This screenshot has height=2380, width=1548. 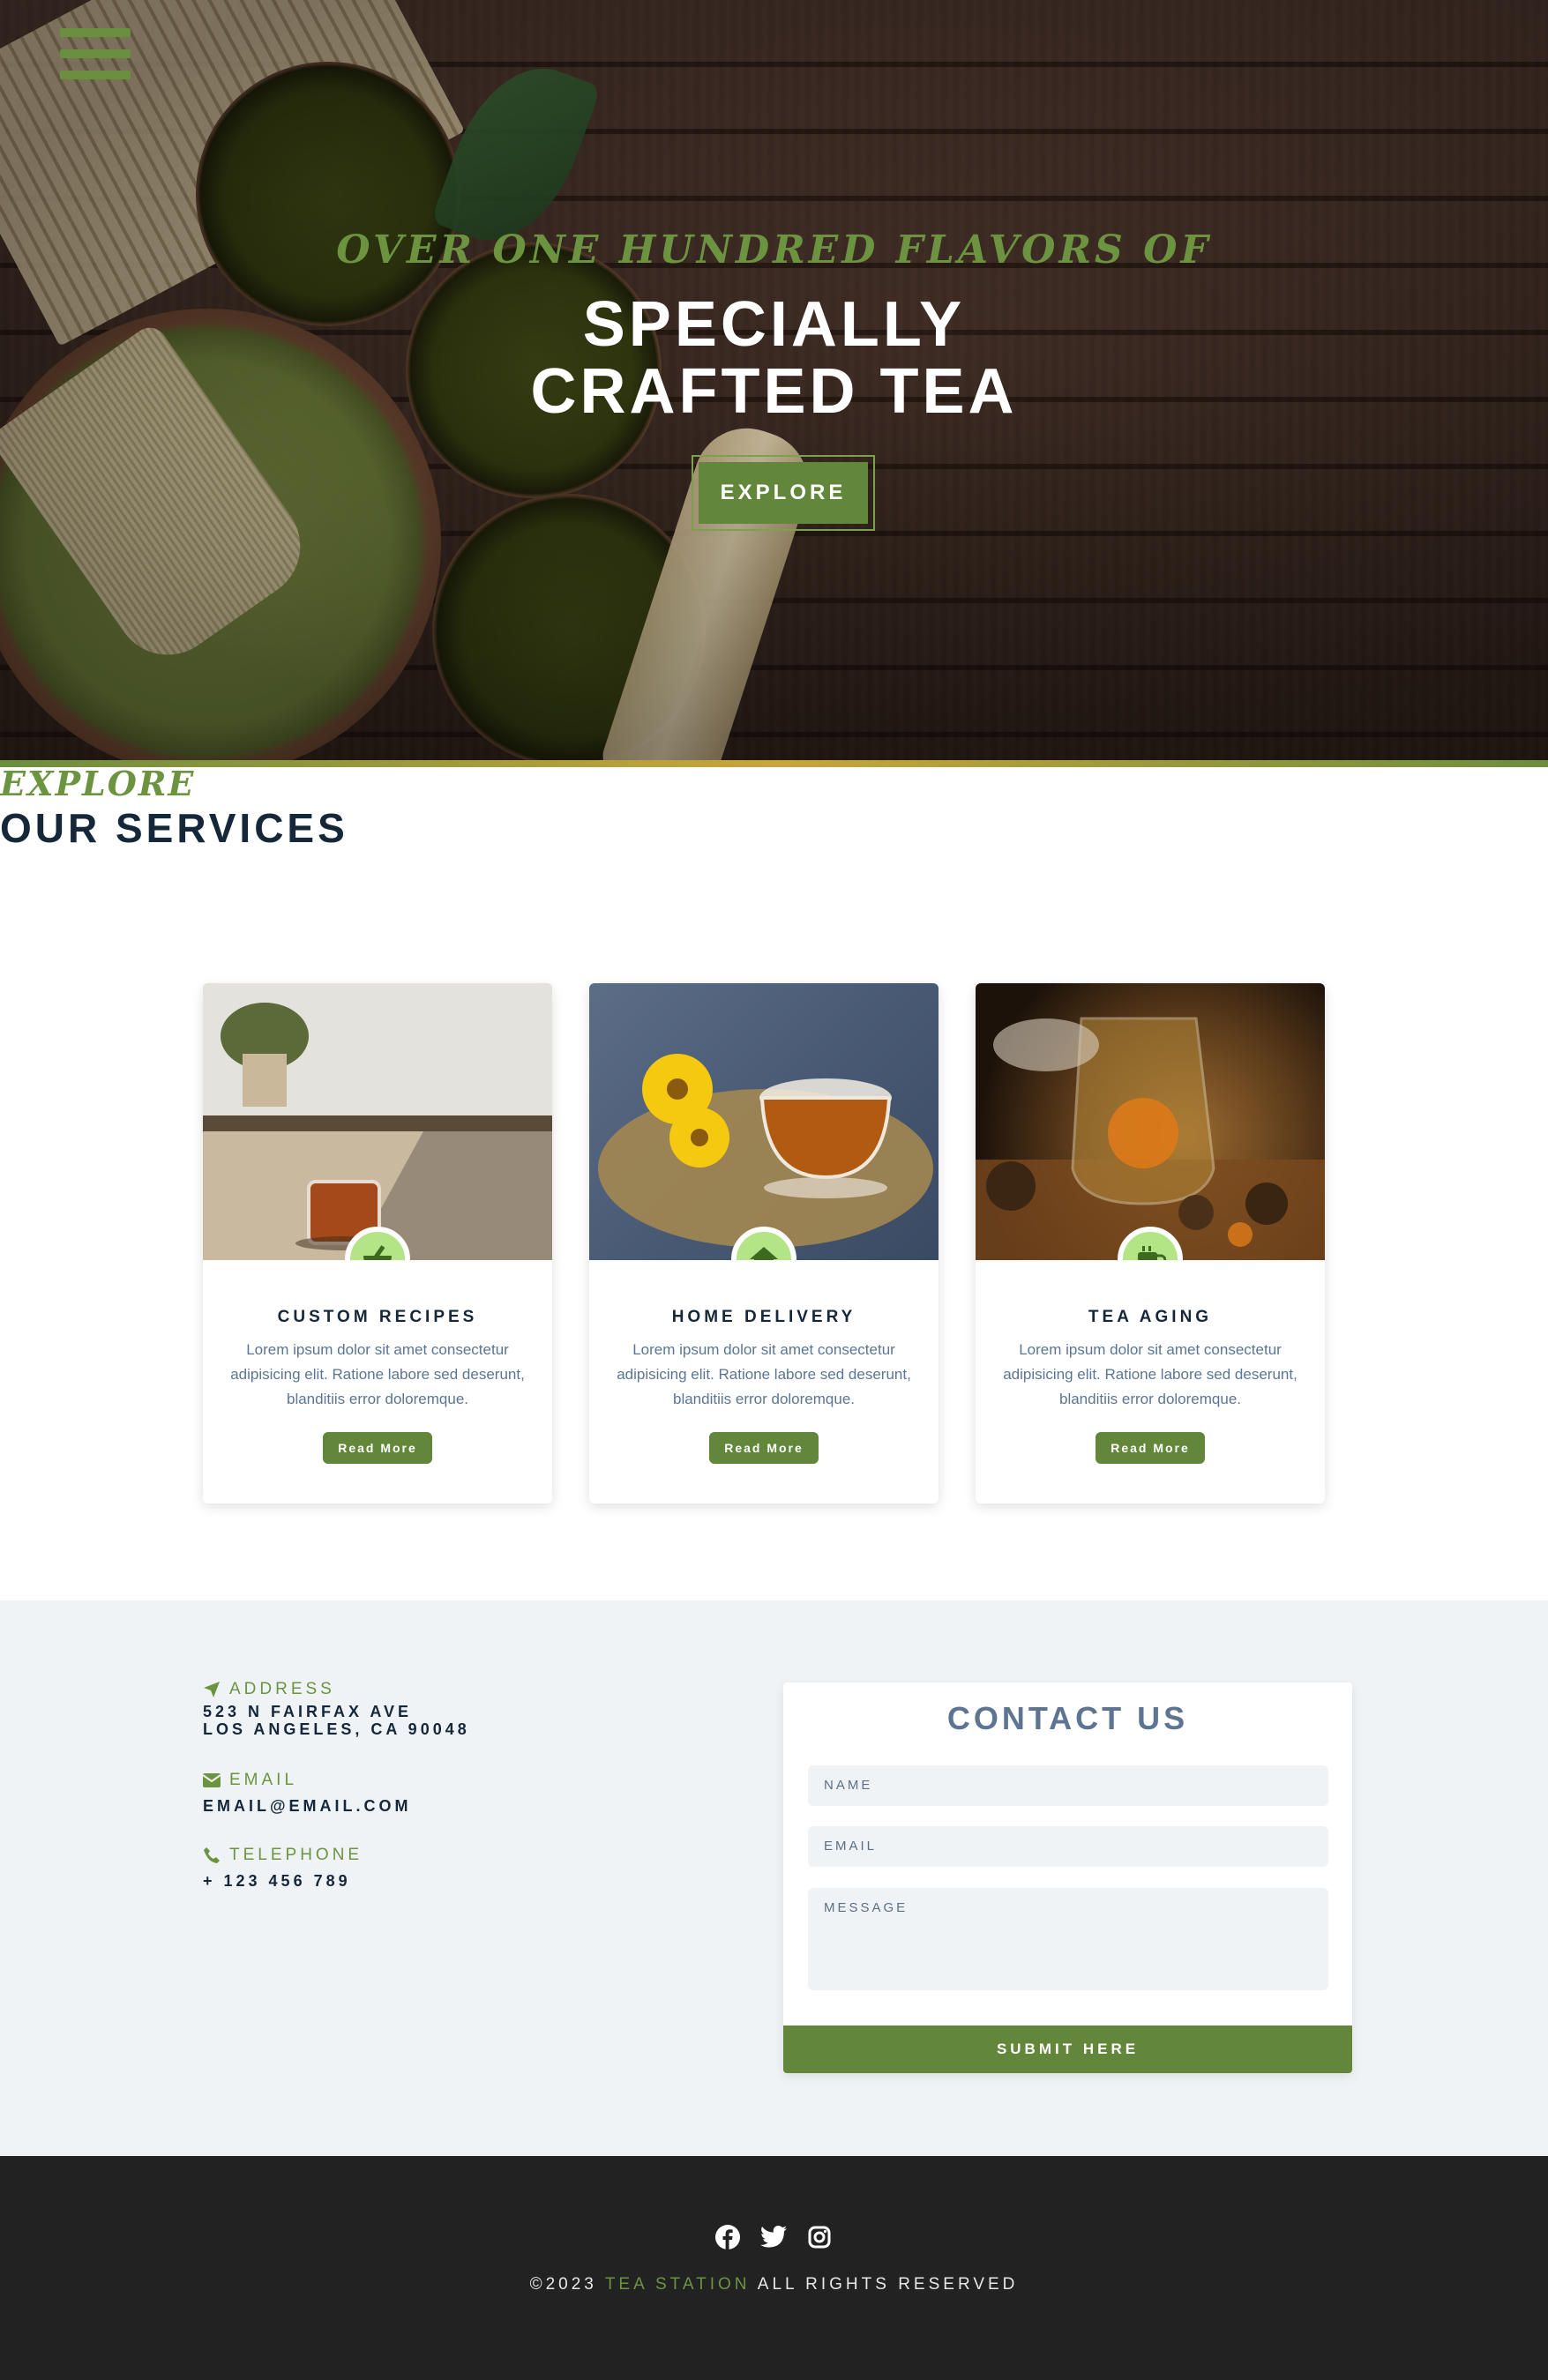 What do you see at coordinates (819, 2237) in the screenshot?
I see `instagram-icon` at bounding box center [819, 2237].